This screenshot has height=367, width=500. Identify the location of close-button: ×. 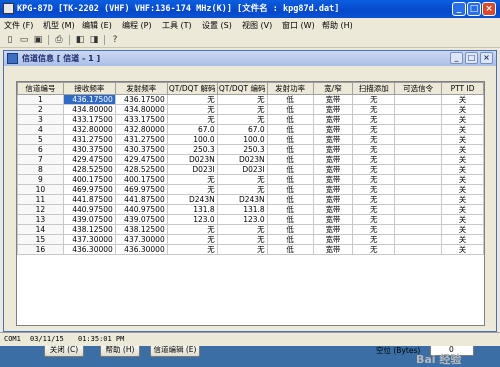
(489, 9).